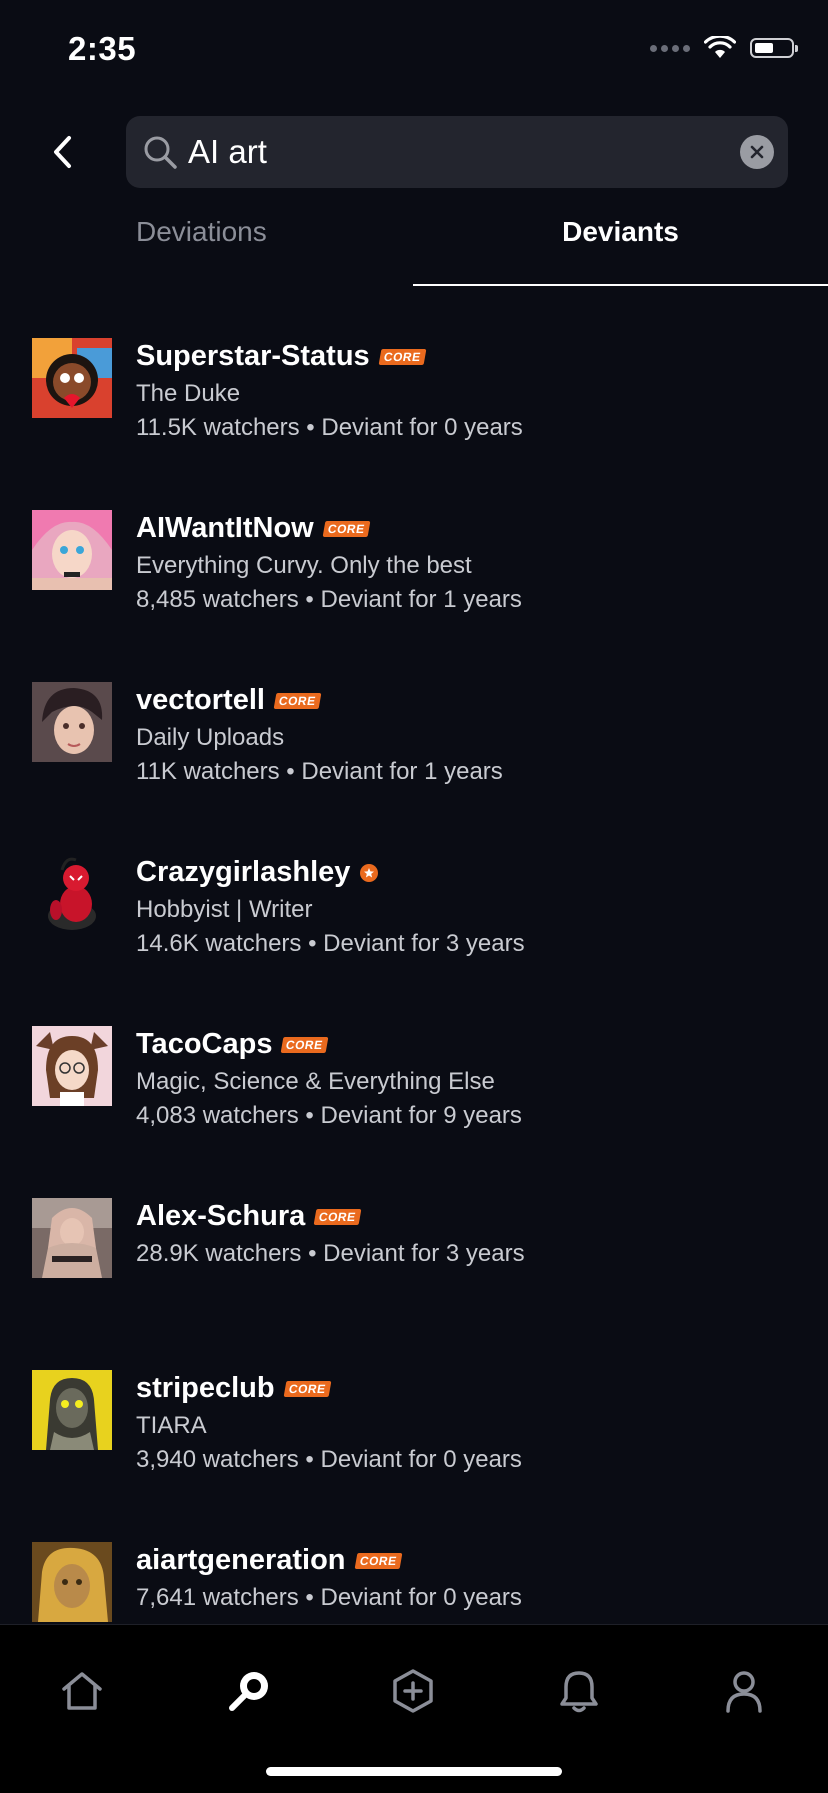  Describe the element at coordinates (329, 1459) in the screenshot. I see `deviant-stats: 3,940 watchers • Deviant for 0 years` at that location.